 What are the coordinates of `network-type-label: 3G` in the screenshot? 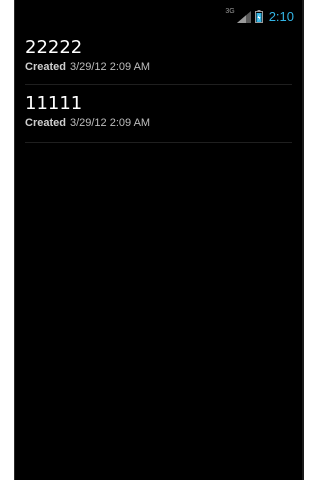 It's located at (230, 11).